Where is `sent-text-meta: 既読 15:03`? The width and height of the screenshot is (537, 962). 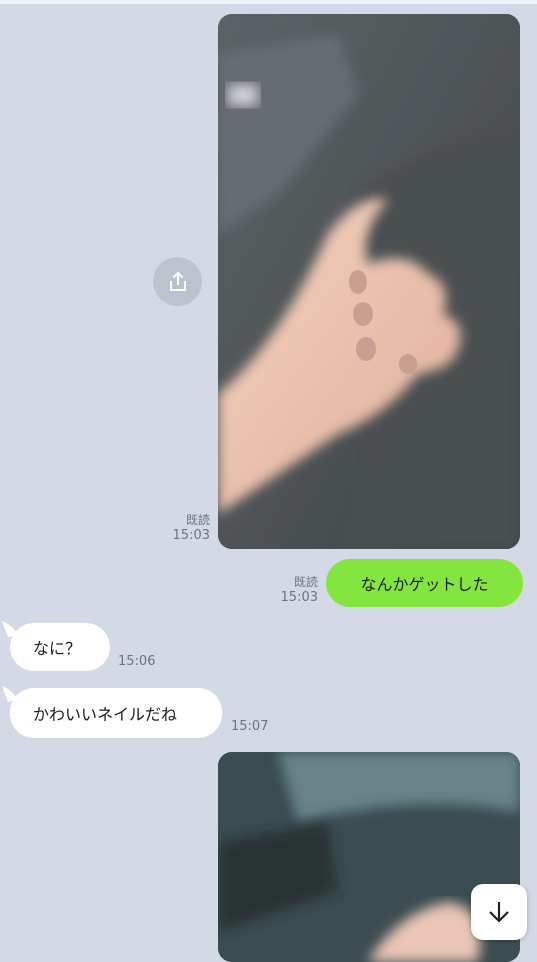
sent-text-meta: 既読 15:03 is located at coordinates (297, 590).